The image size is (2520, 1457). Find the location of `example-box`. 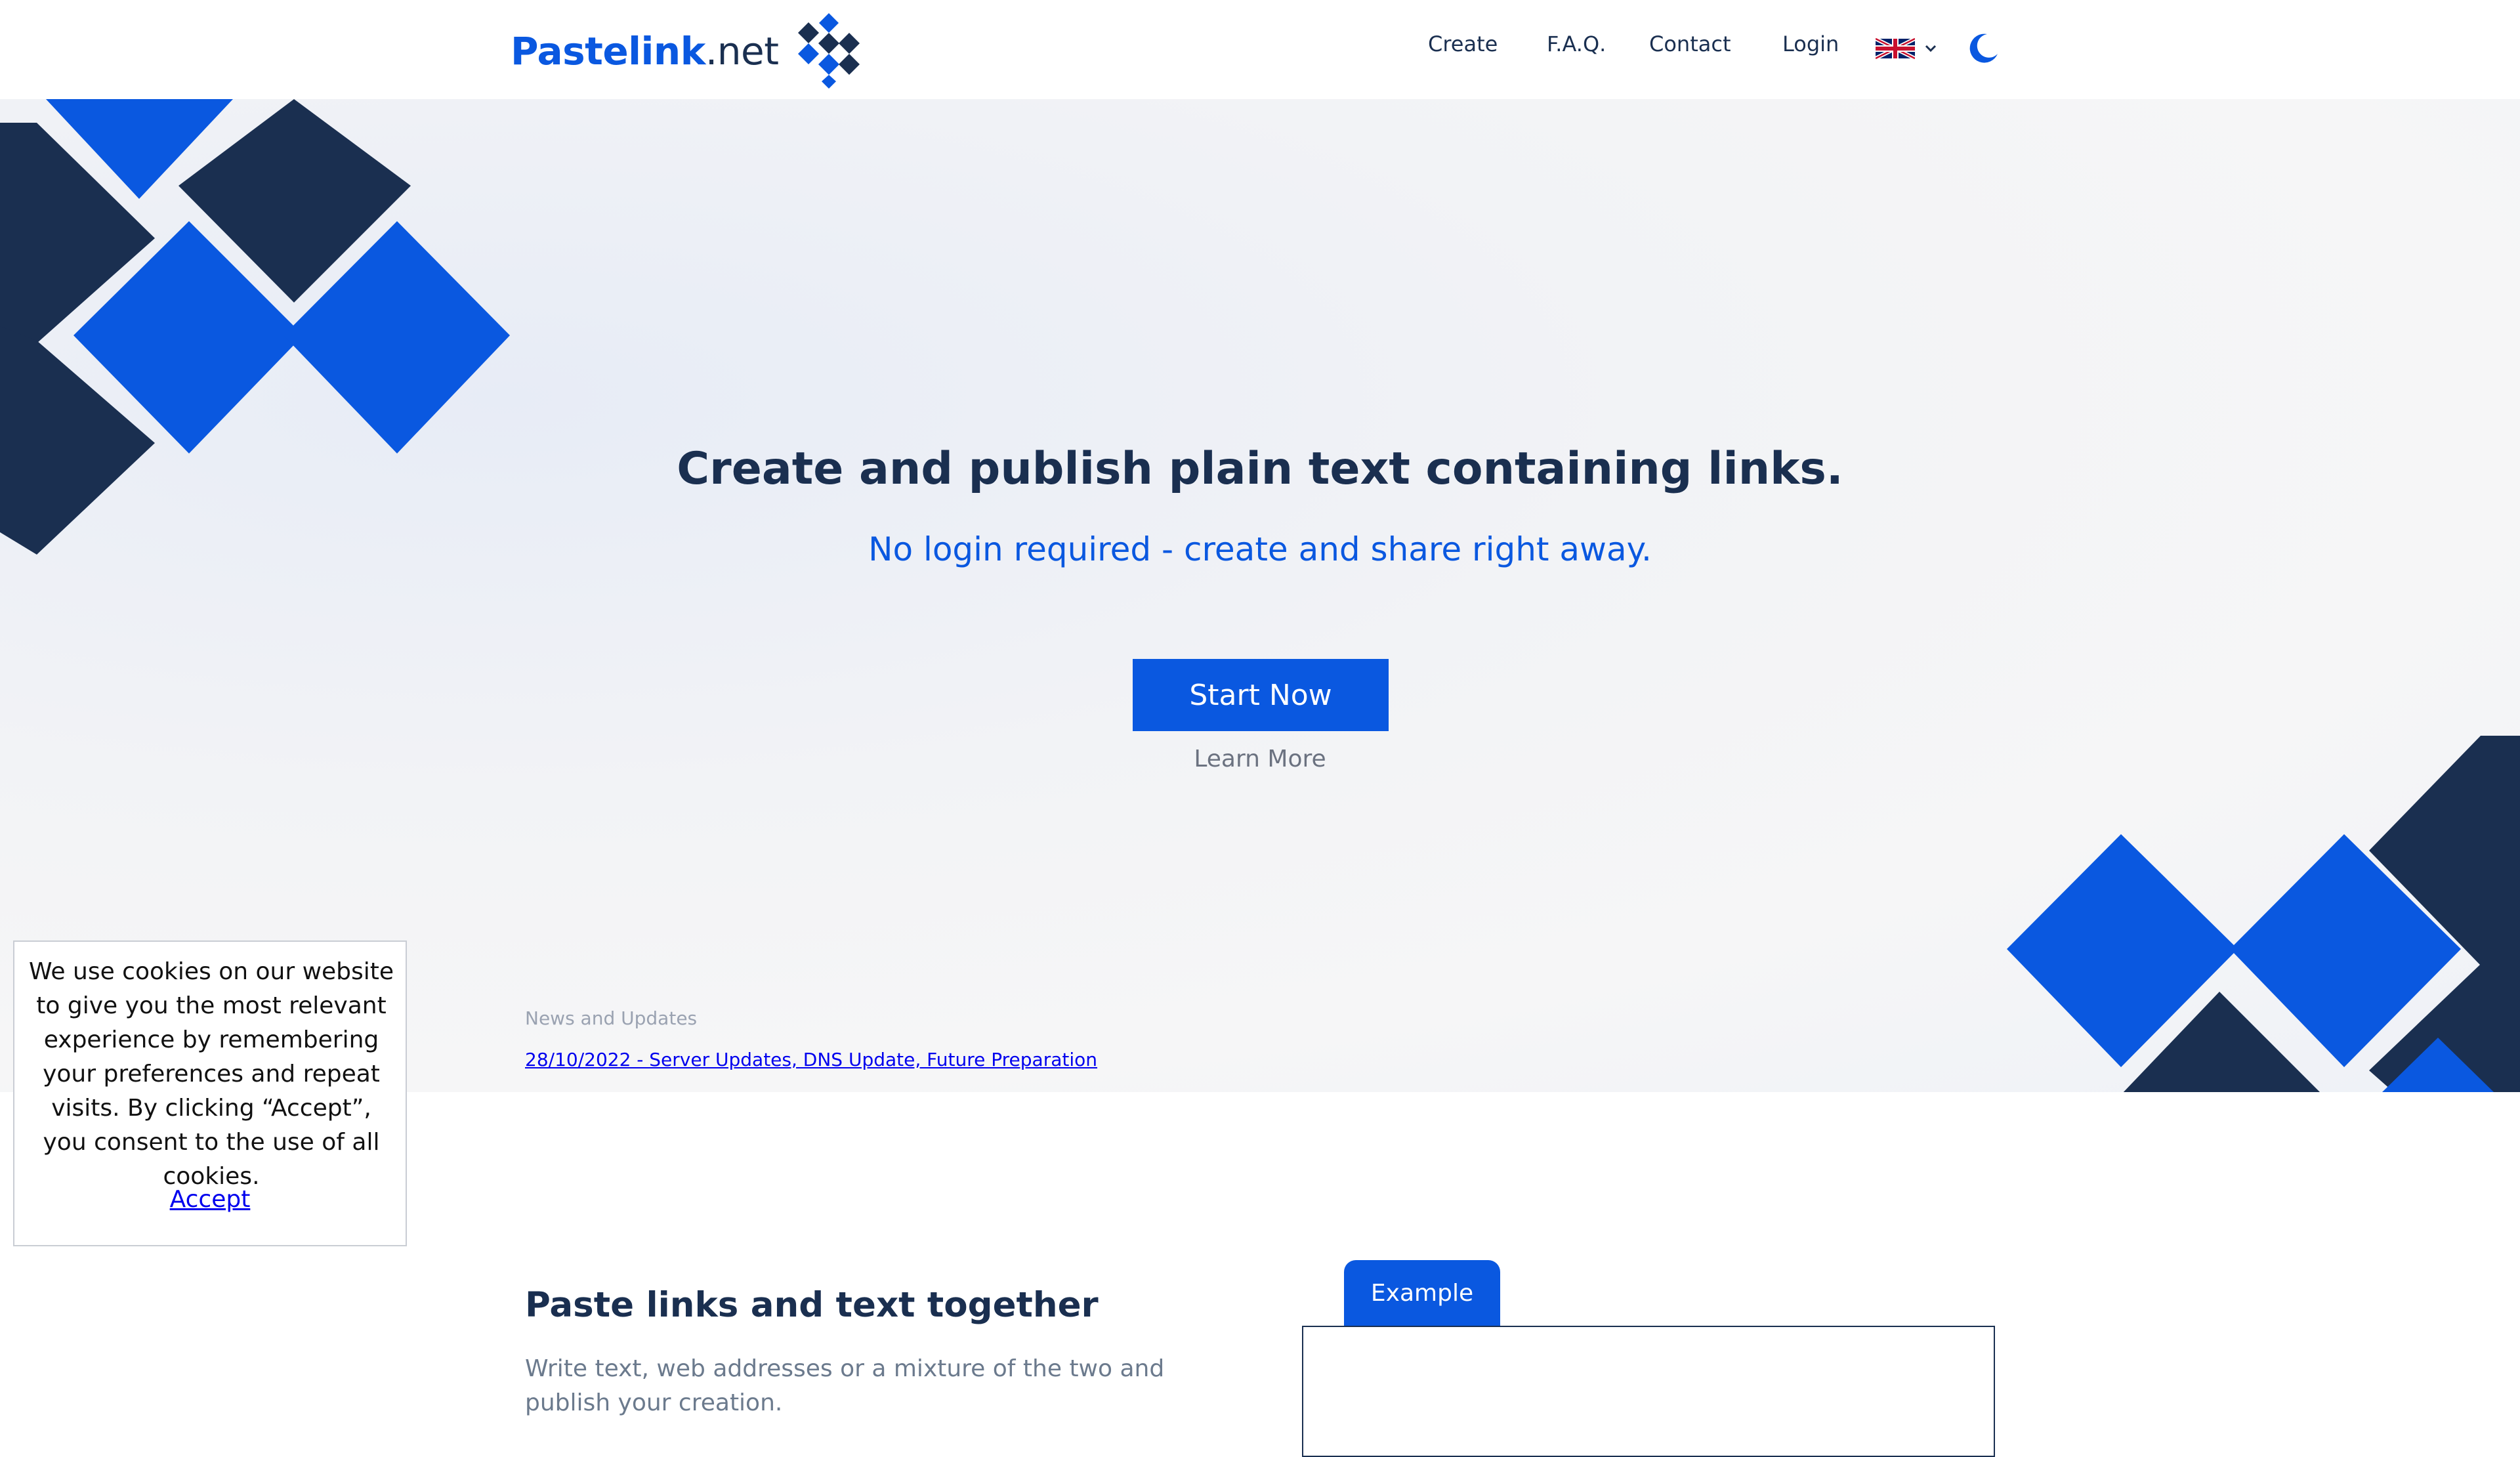

example-box is located at coordinates (1648, 1391).